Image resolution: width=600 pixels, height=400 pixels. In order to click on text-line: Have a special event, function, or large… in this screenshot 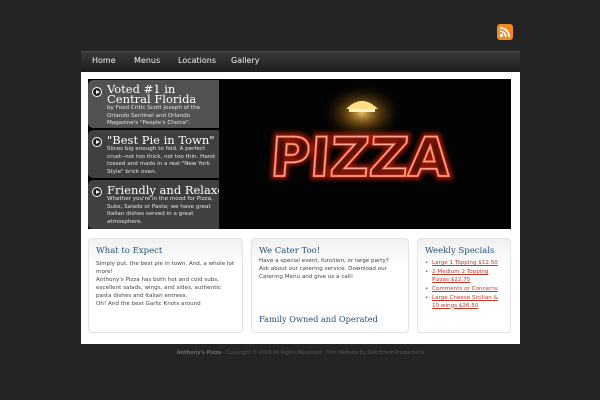, I will do `click(324, 261)`.